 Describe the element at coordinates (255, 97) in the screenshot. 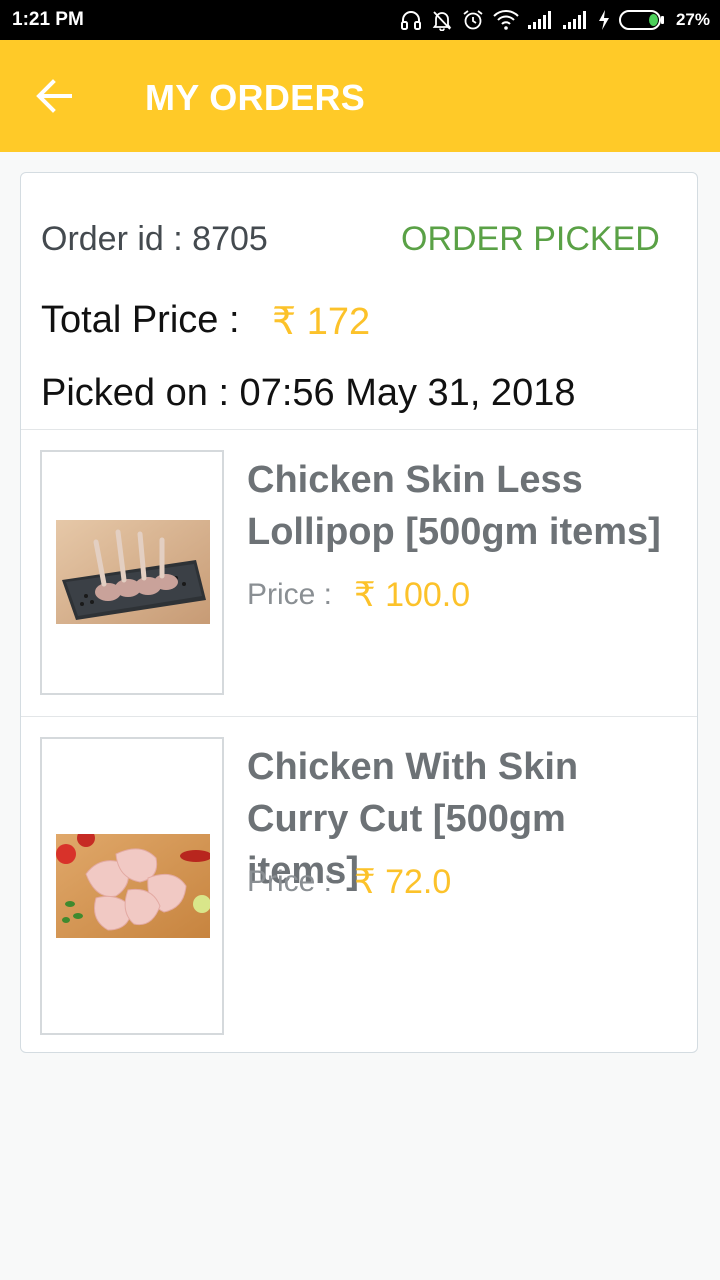

I see `page-title: MY ORDERS` at that location.